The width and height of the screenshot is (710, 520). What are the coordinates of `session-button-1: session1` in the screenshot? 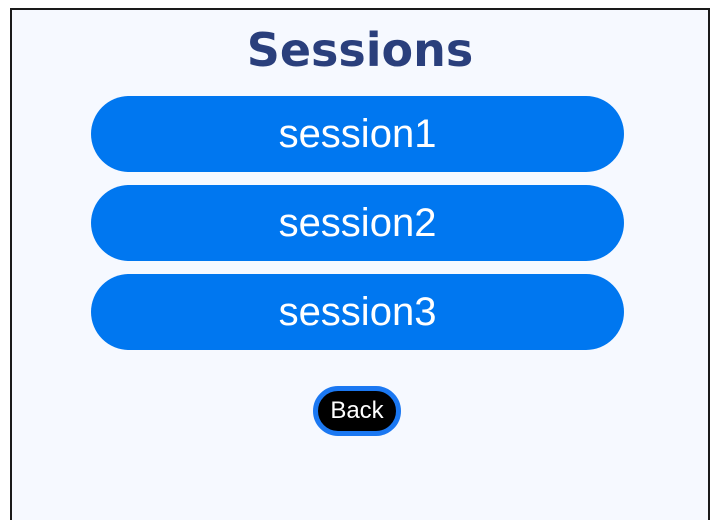 It's located at (357, 134).